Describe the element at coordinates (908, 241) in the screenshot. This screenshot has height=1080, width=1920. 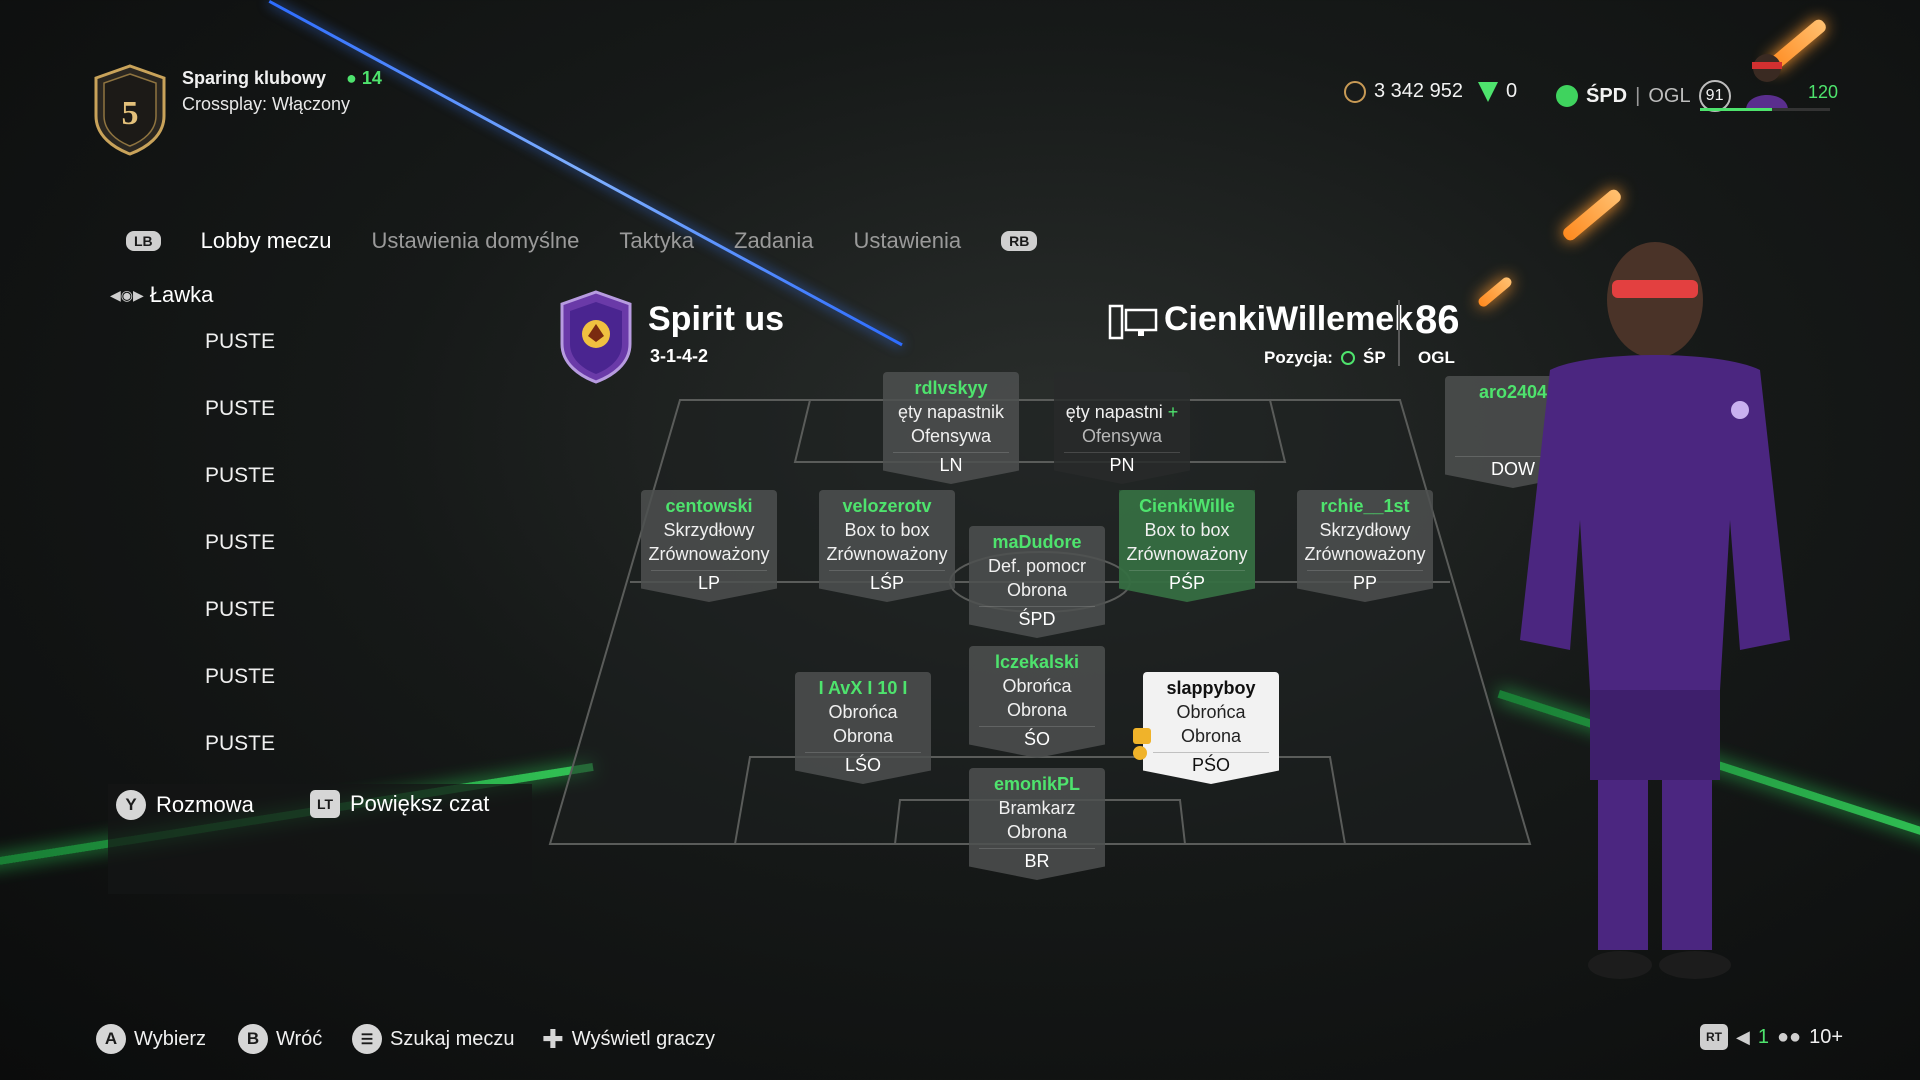
I see `tab-settings: Ustawienia` at that location.